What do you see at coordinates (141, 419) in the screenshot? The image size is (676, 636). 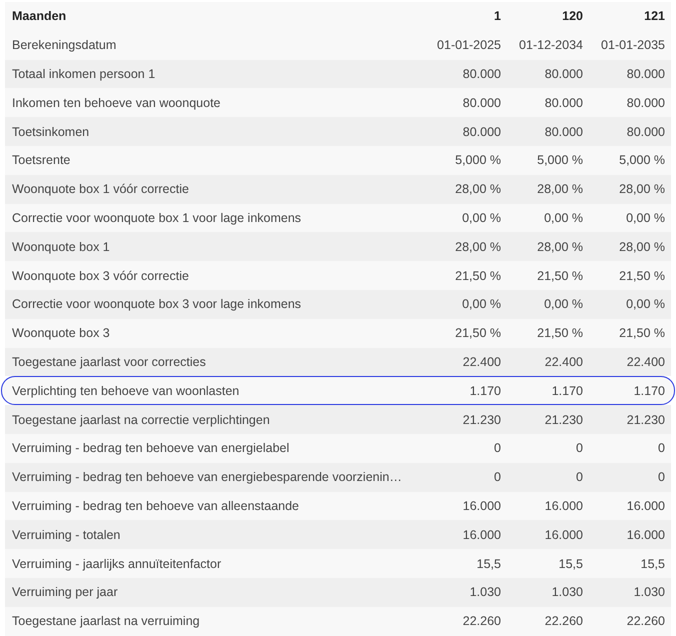 I see `row-label: Toegestane jaarlast na correctie verplichtingen` at bounding box center [141, 419].